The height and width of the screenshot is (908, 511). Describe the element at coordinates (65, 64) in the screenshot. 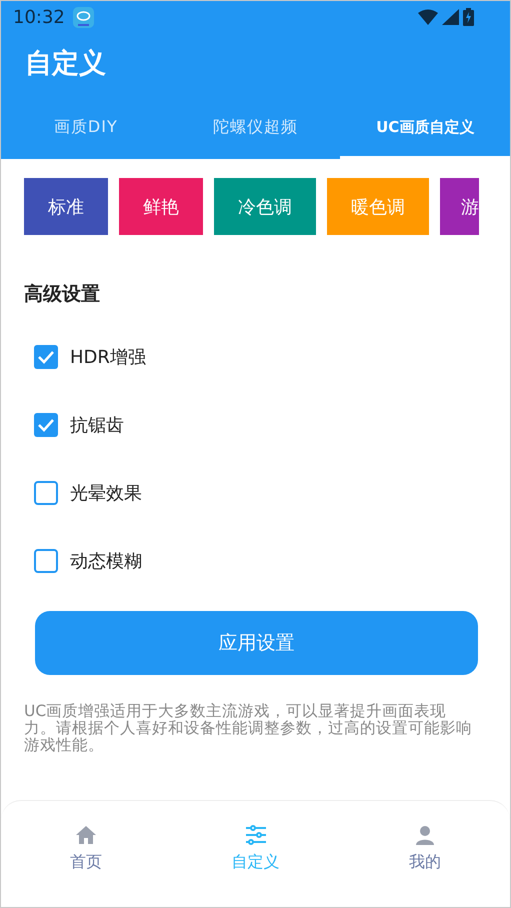

I see `page-title: 自定义` at that location.